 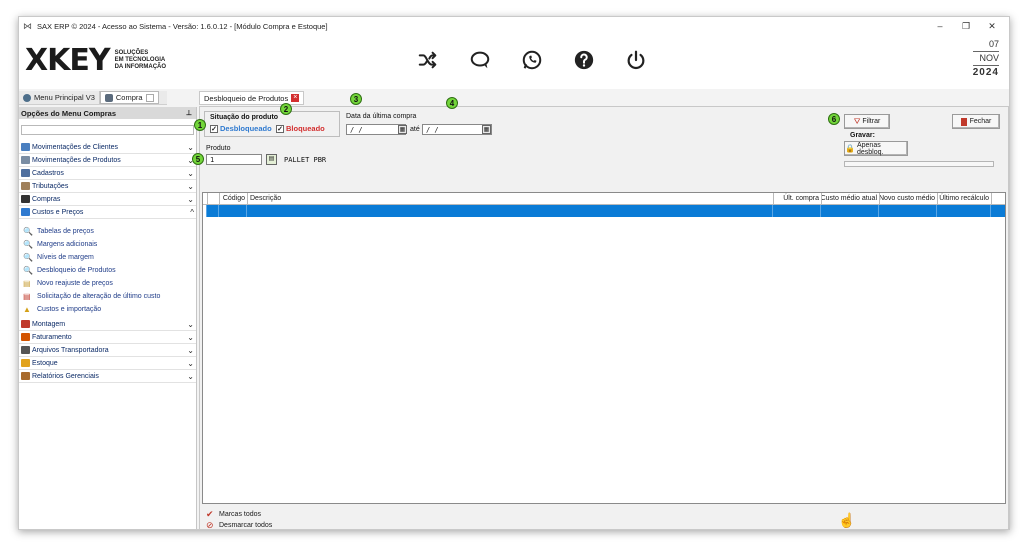 What do you see at coordinates (107, 212) in the screenshot?
I see `sidebar-item-custos-precos: Custos e Preços ^` at bounding box center [107, 212].